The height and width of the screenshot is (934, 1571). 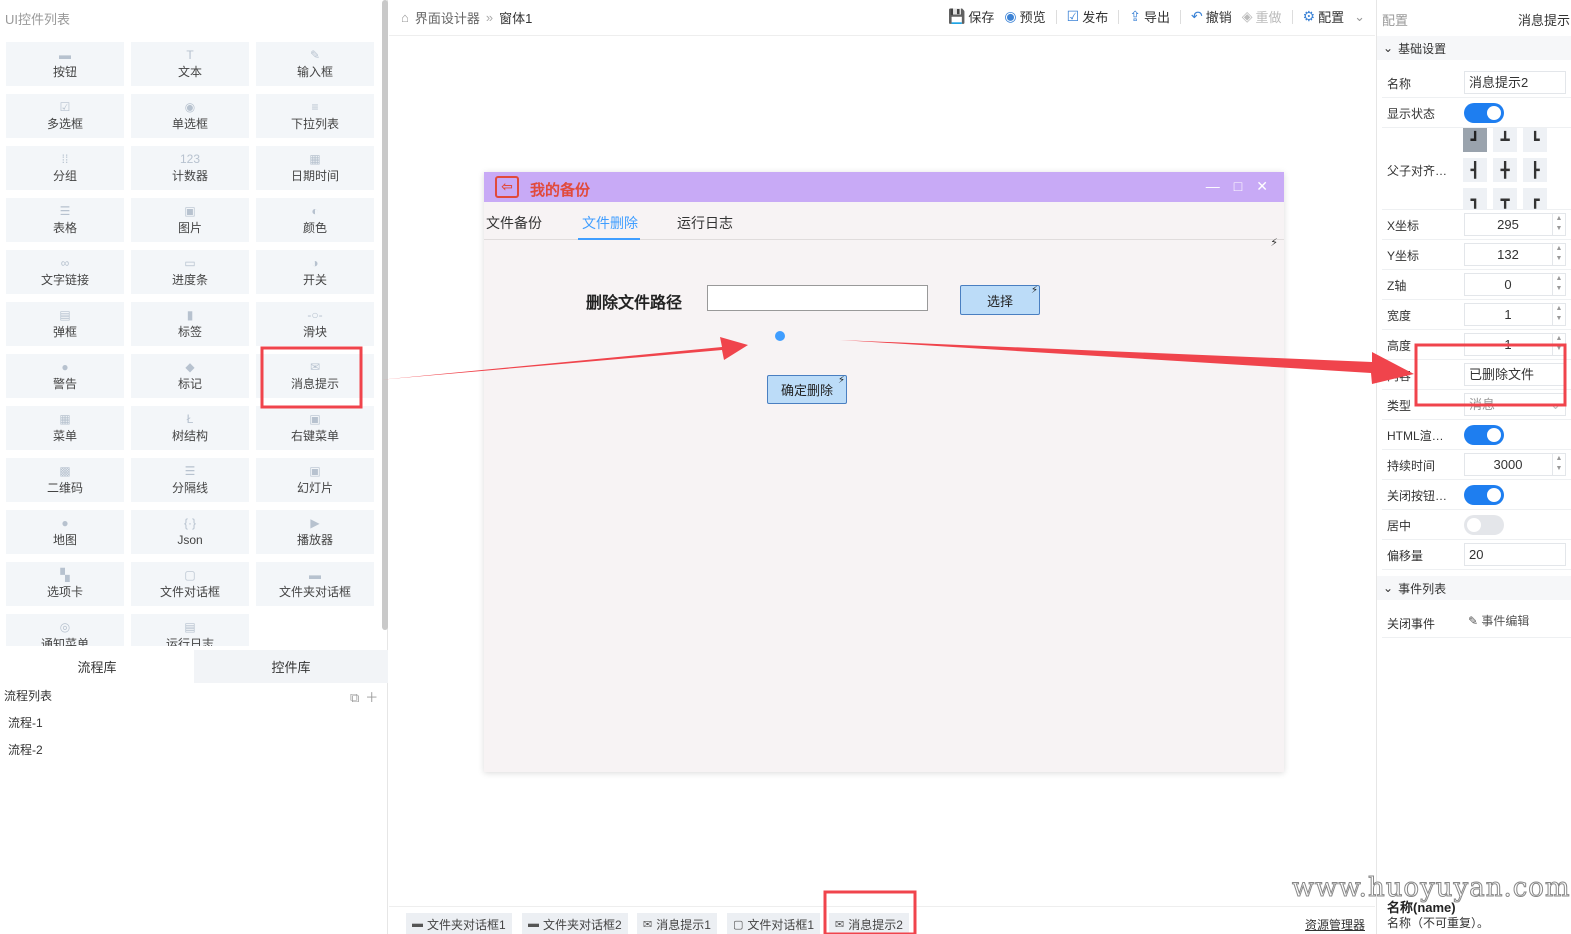 I want to click on flow-item-2: 流程-2, so click(x=25, y=749).